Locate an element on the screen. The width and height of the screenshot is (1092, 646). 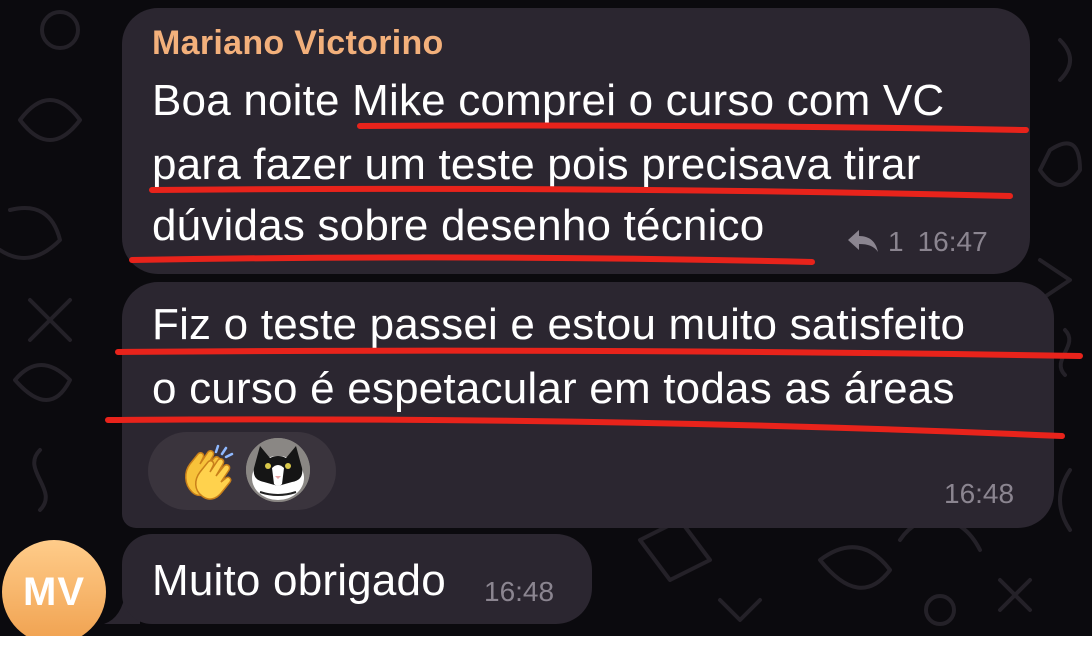
message-1-line-3: dúvidas sobre desenho técnico is located at coordinates (458, 225).